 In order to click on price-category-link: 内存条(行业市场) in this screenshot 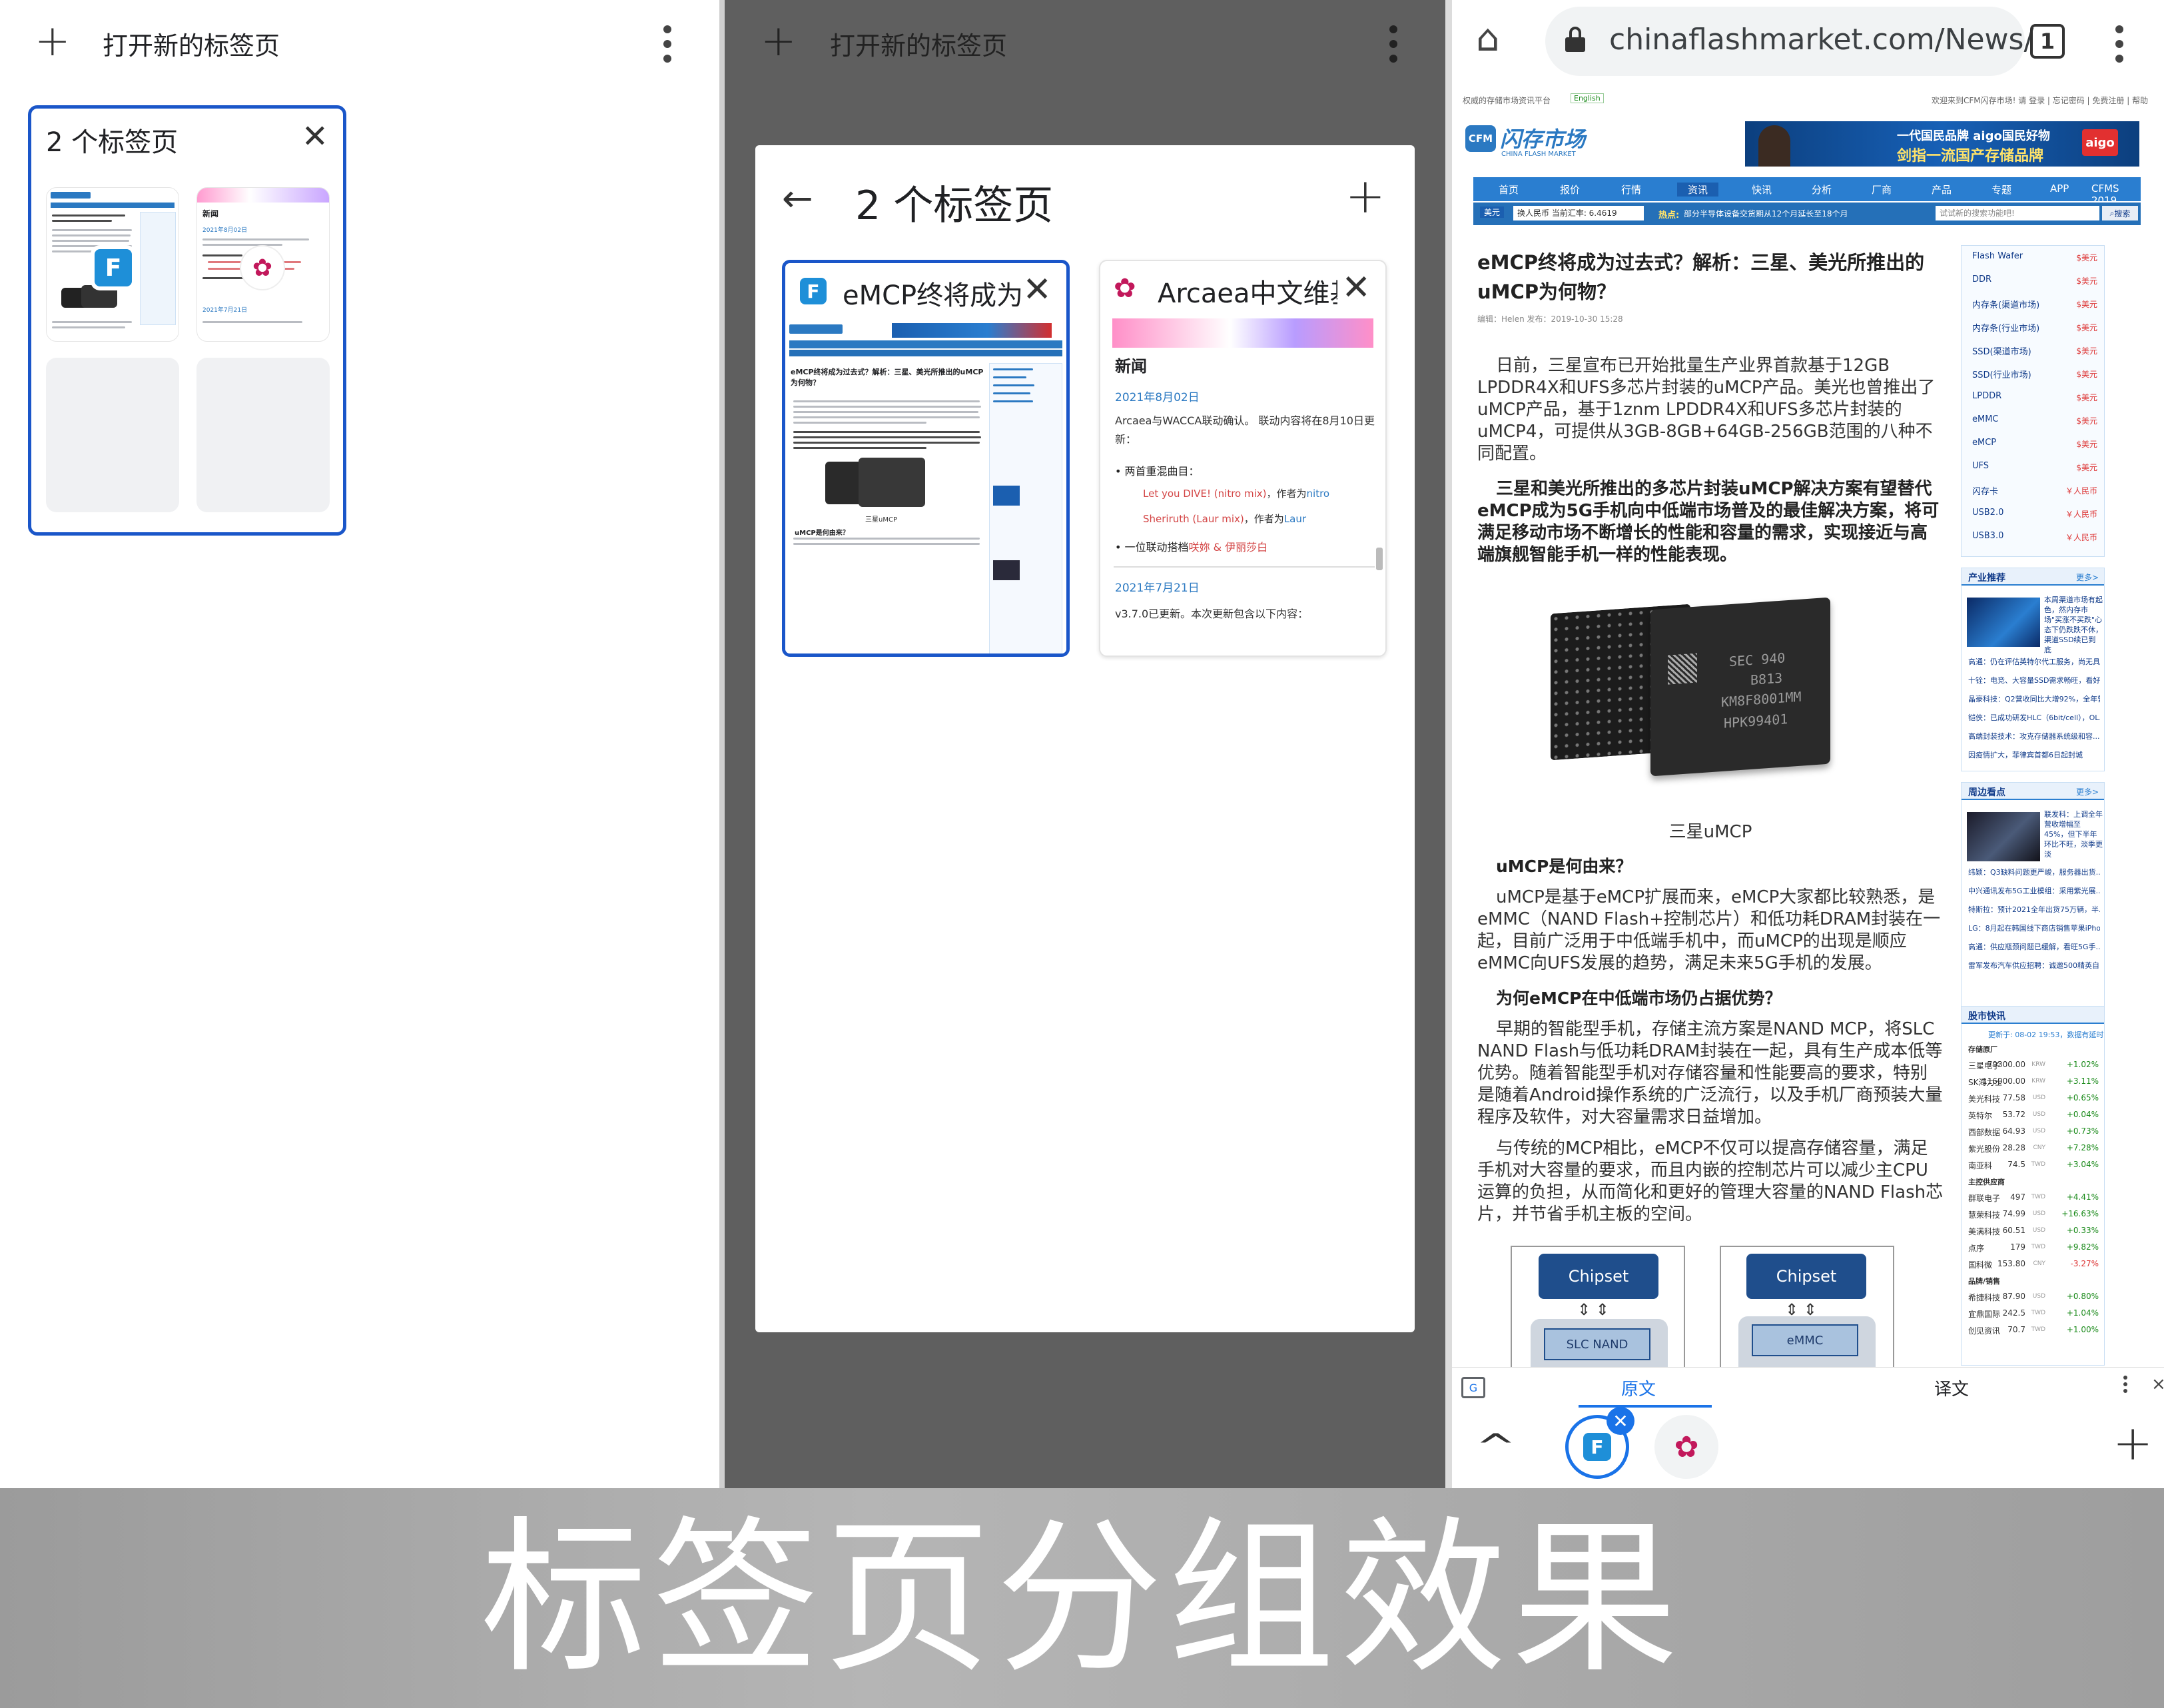, I will do `click(2005, 327)`.